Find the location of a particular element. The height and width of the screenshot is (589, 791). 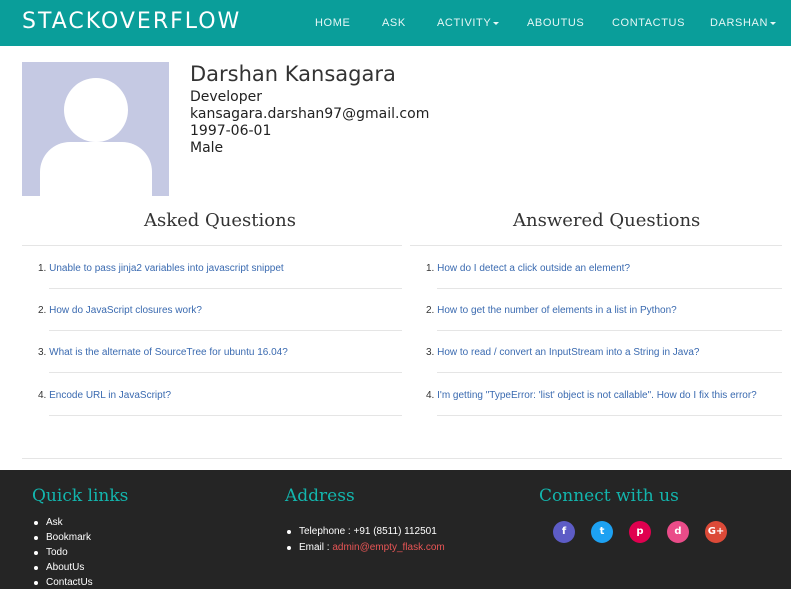

quick-links-list: Ask Bookmark Todo AboutUs ContactUs is located at coordinates (62, 552).